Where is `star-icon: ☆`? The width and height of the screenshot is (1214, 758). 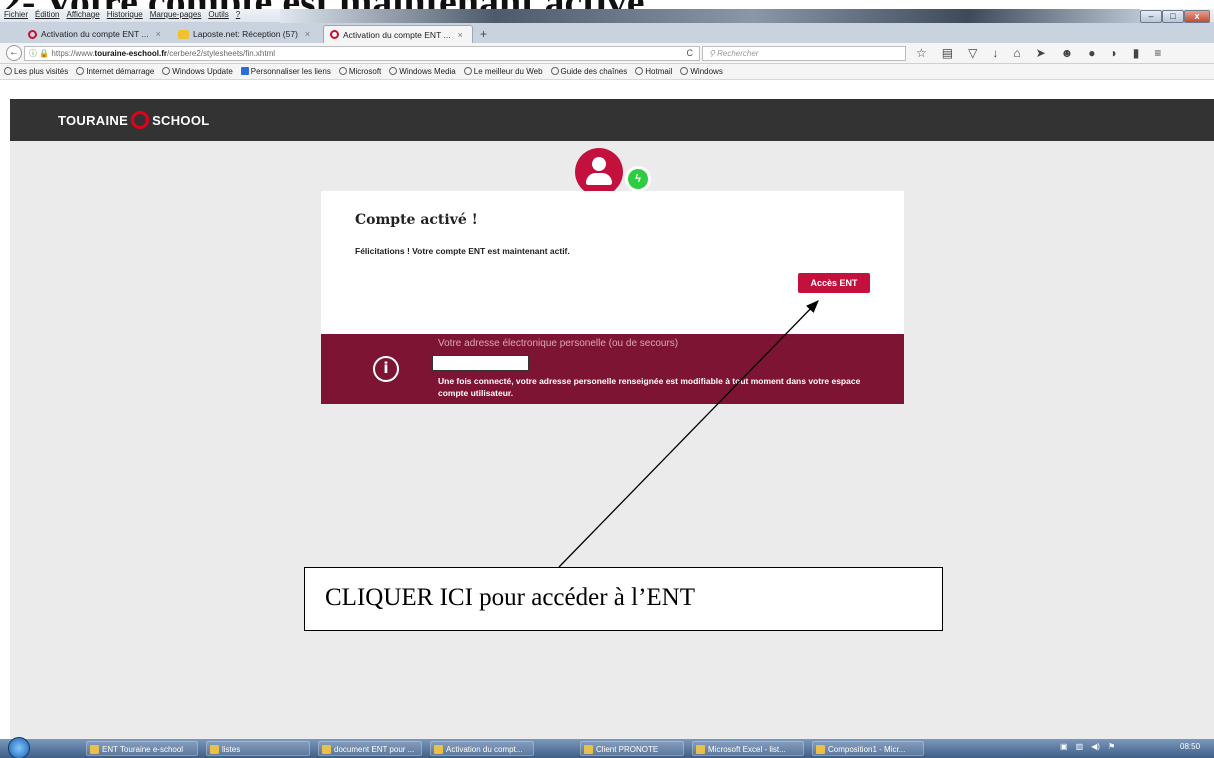 star-icon: ☆ is located at coordinates (921, 53).